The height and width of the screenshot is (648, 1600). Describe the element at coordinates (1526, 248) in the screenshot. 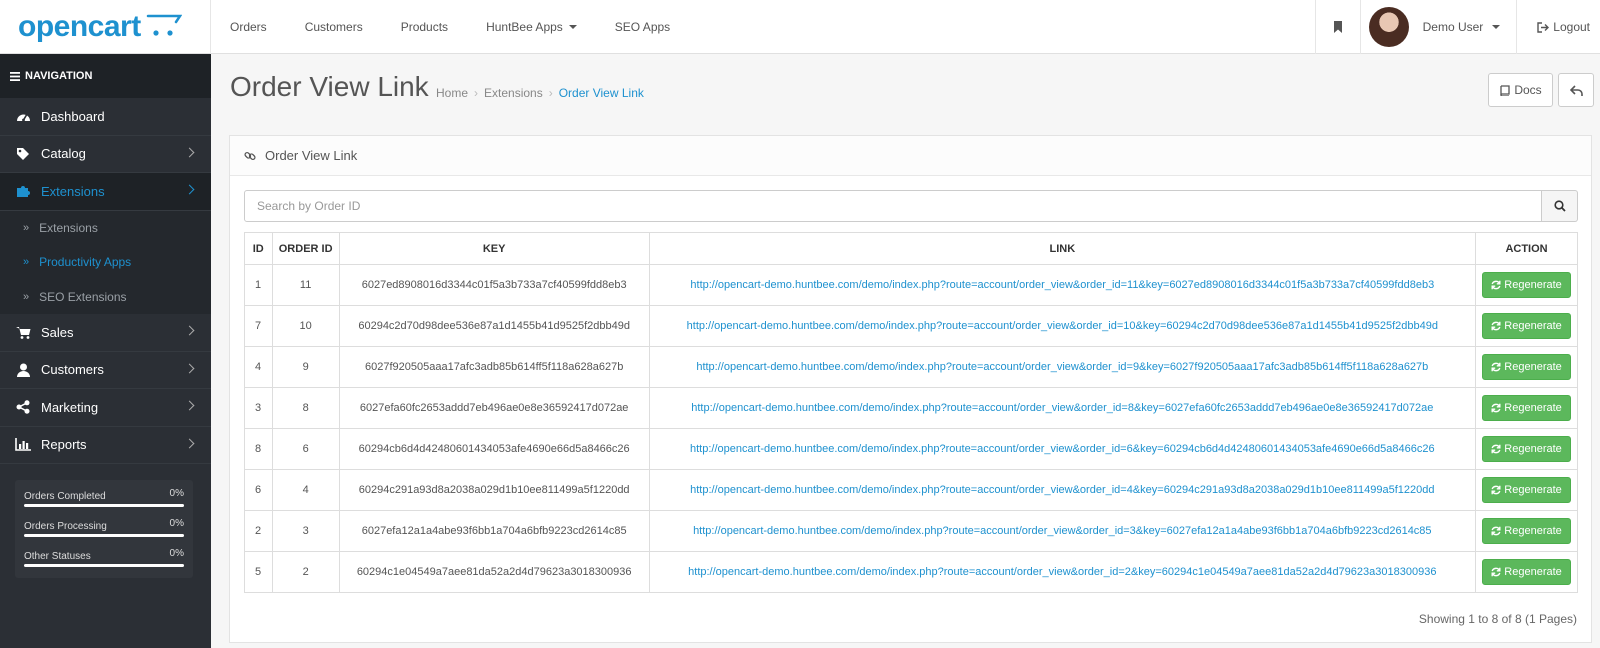

I see `column-header-action: ACTION` at that location.